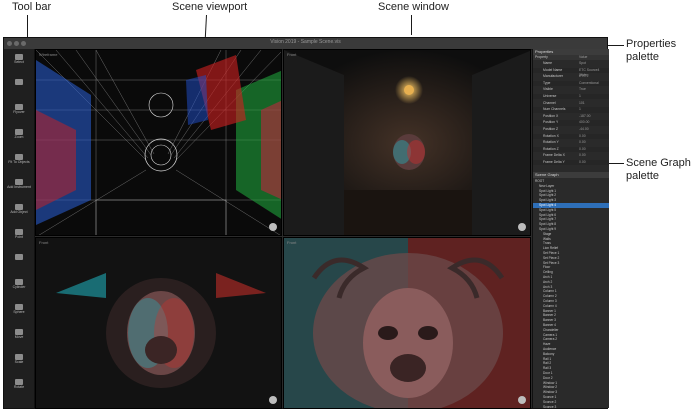  I want to click on tool-label: Cylinder, so click(19, 287).